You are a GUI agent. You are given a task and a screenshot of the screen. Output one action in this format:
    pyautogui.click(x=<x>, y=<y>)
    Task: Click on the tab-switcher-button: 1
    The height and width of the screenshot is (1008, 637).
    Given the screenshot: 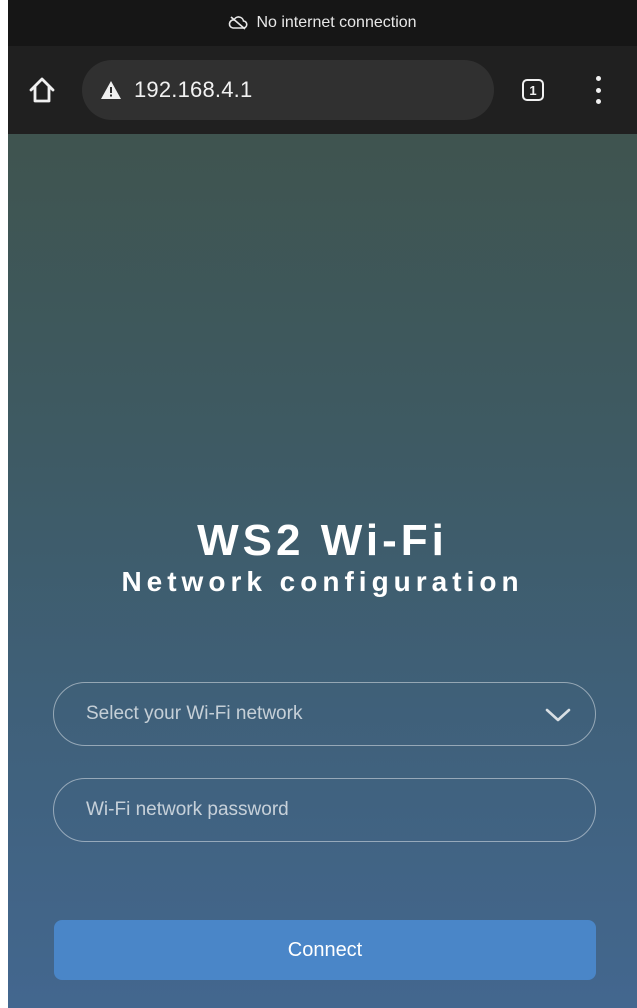 What is the action you would take?
    pyautogui.click(x=533, y=90)
    